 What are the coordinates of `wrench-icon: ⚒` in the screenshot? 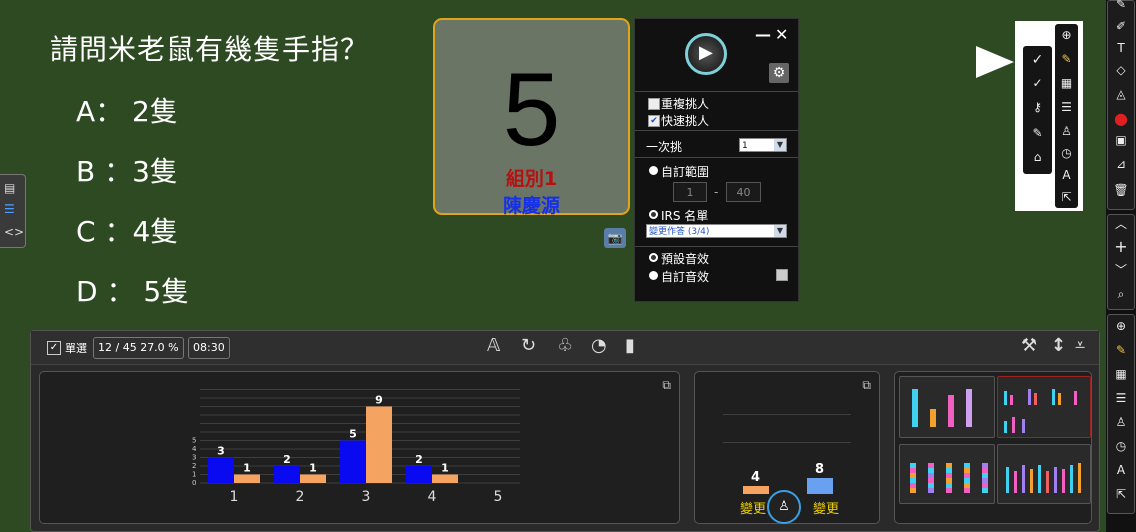 It's located at (1029, 345).